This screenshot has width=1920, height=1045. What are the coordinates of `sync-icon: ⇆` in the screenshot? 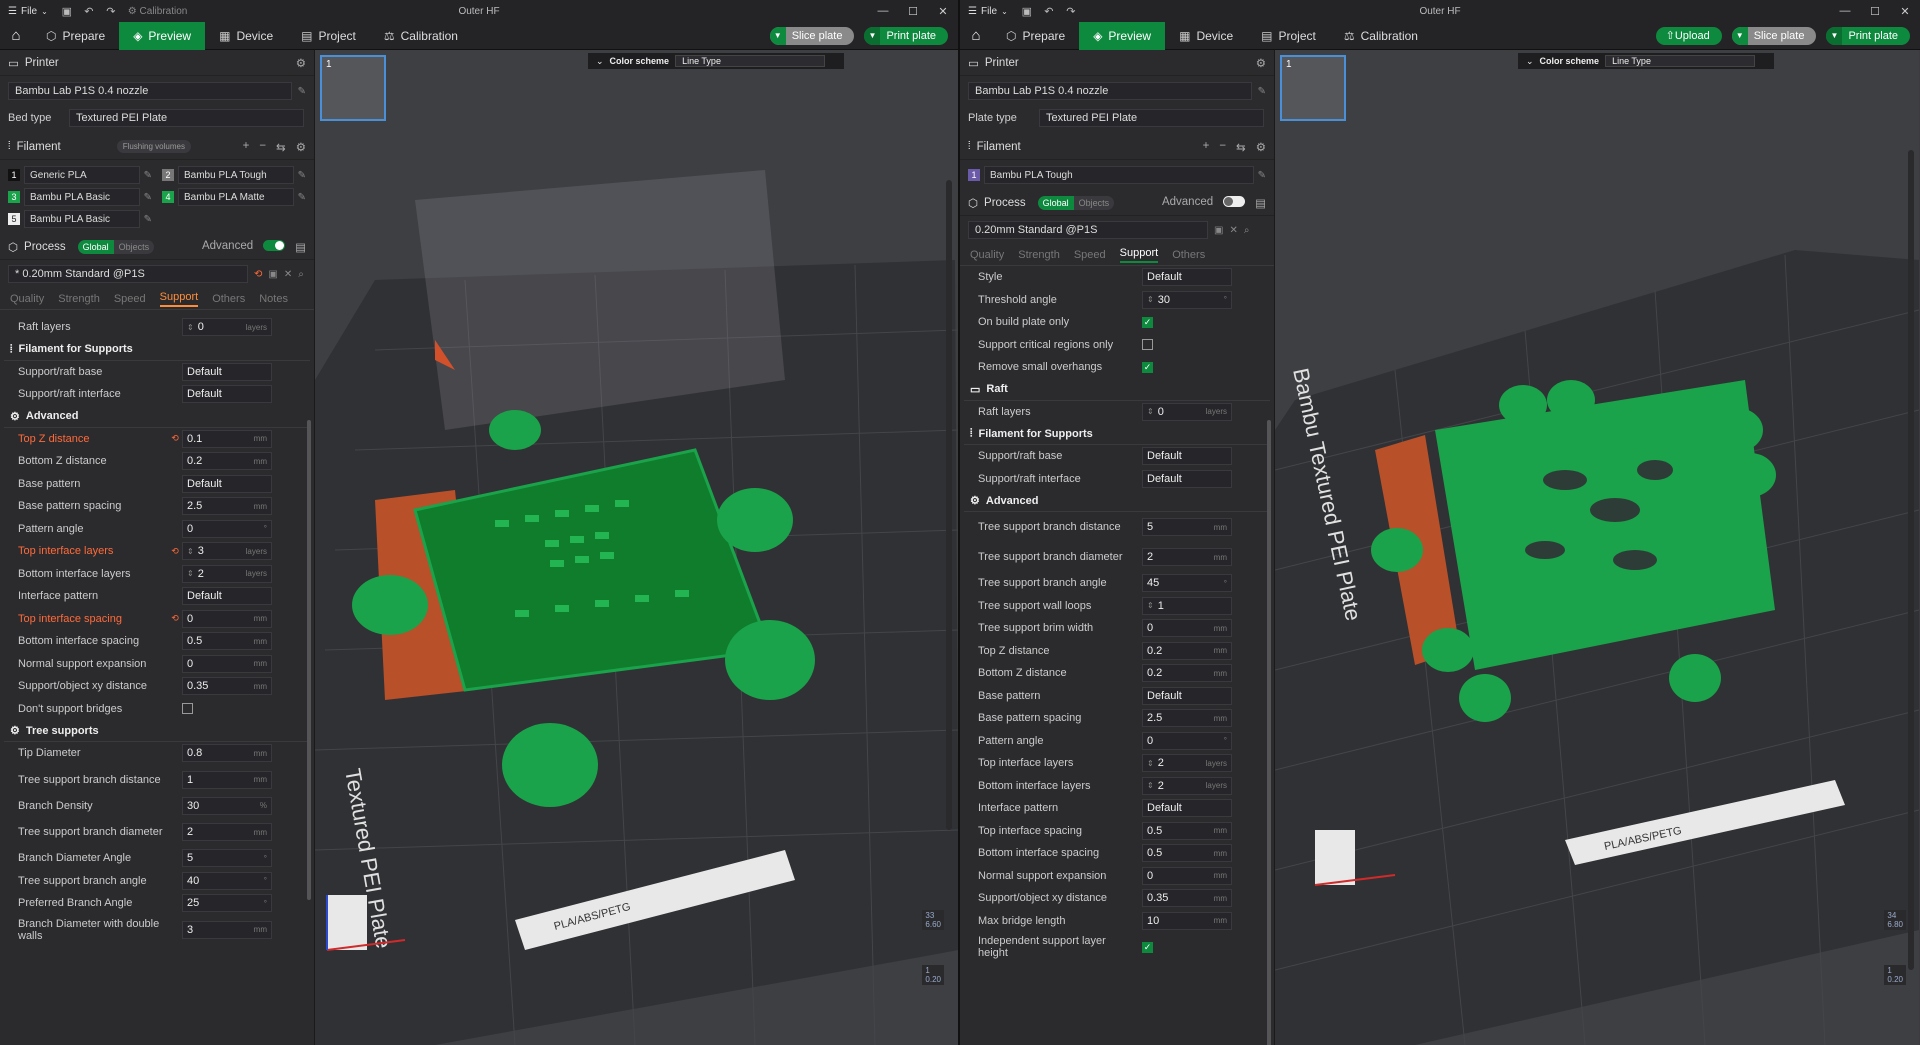 It's located at (1241, 147).